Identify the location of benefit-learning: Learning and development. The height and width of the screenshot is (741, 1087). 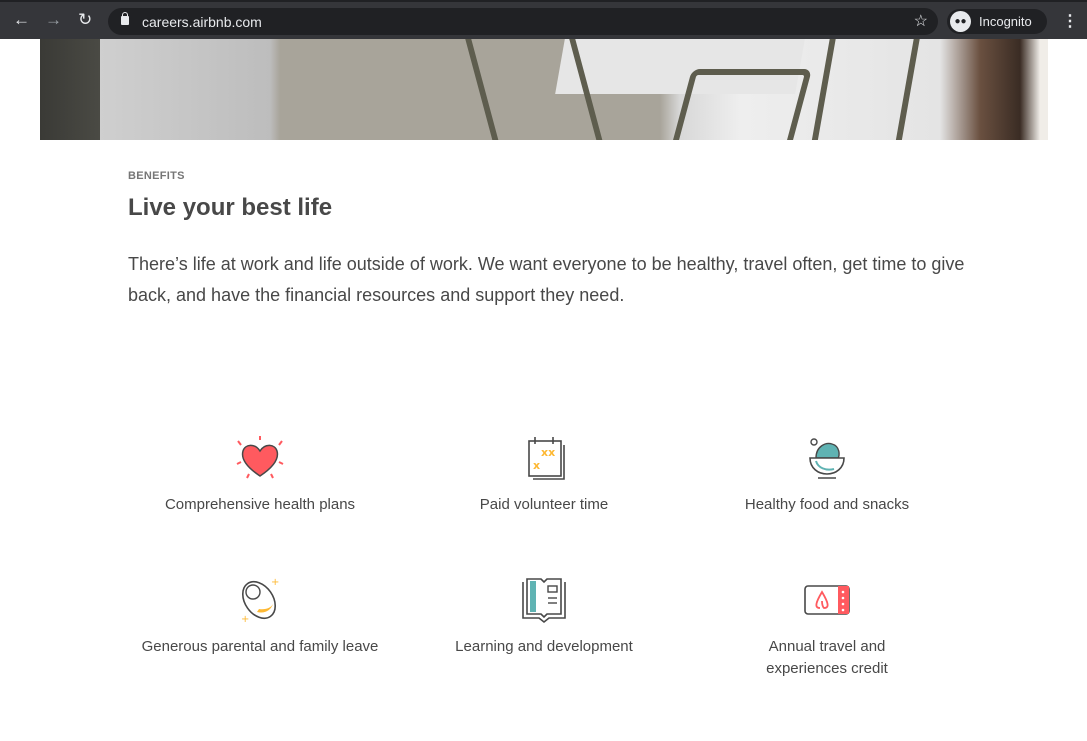
(544, 617).